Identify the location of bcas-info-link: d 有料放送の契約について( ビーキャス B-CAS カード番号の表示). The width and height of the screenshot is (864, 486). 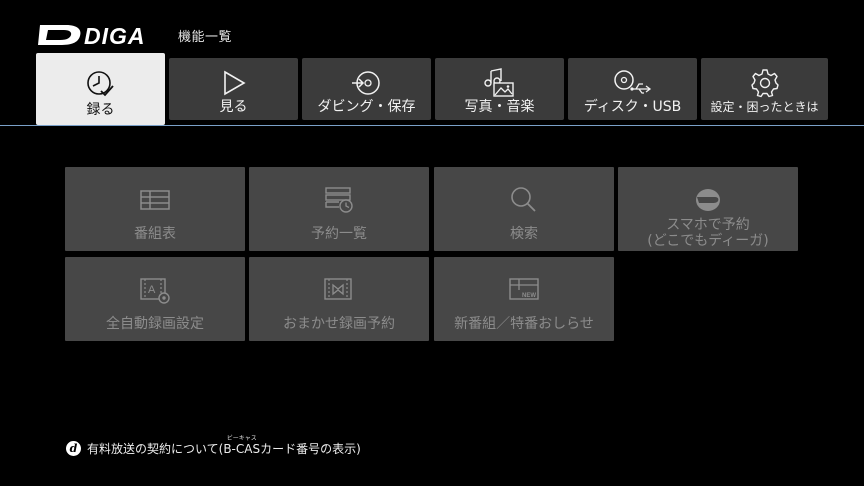
(213, 446).